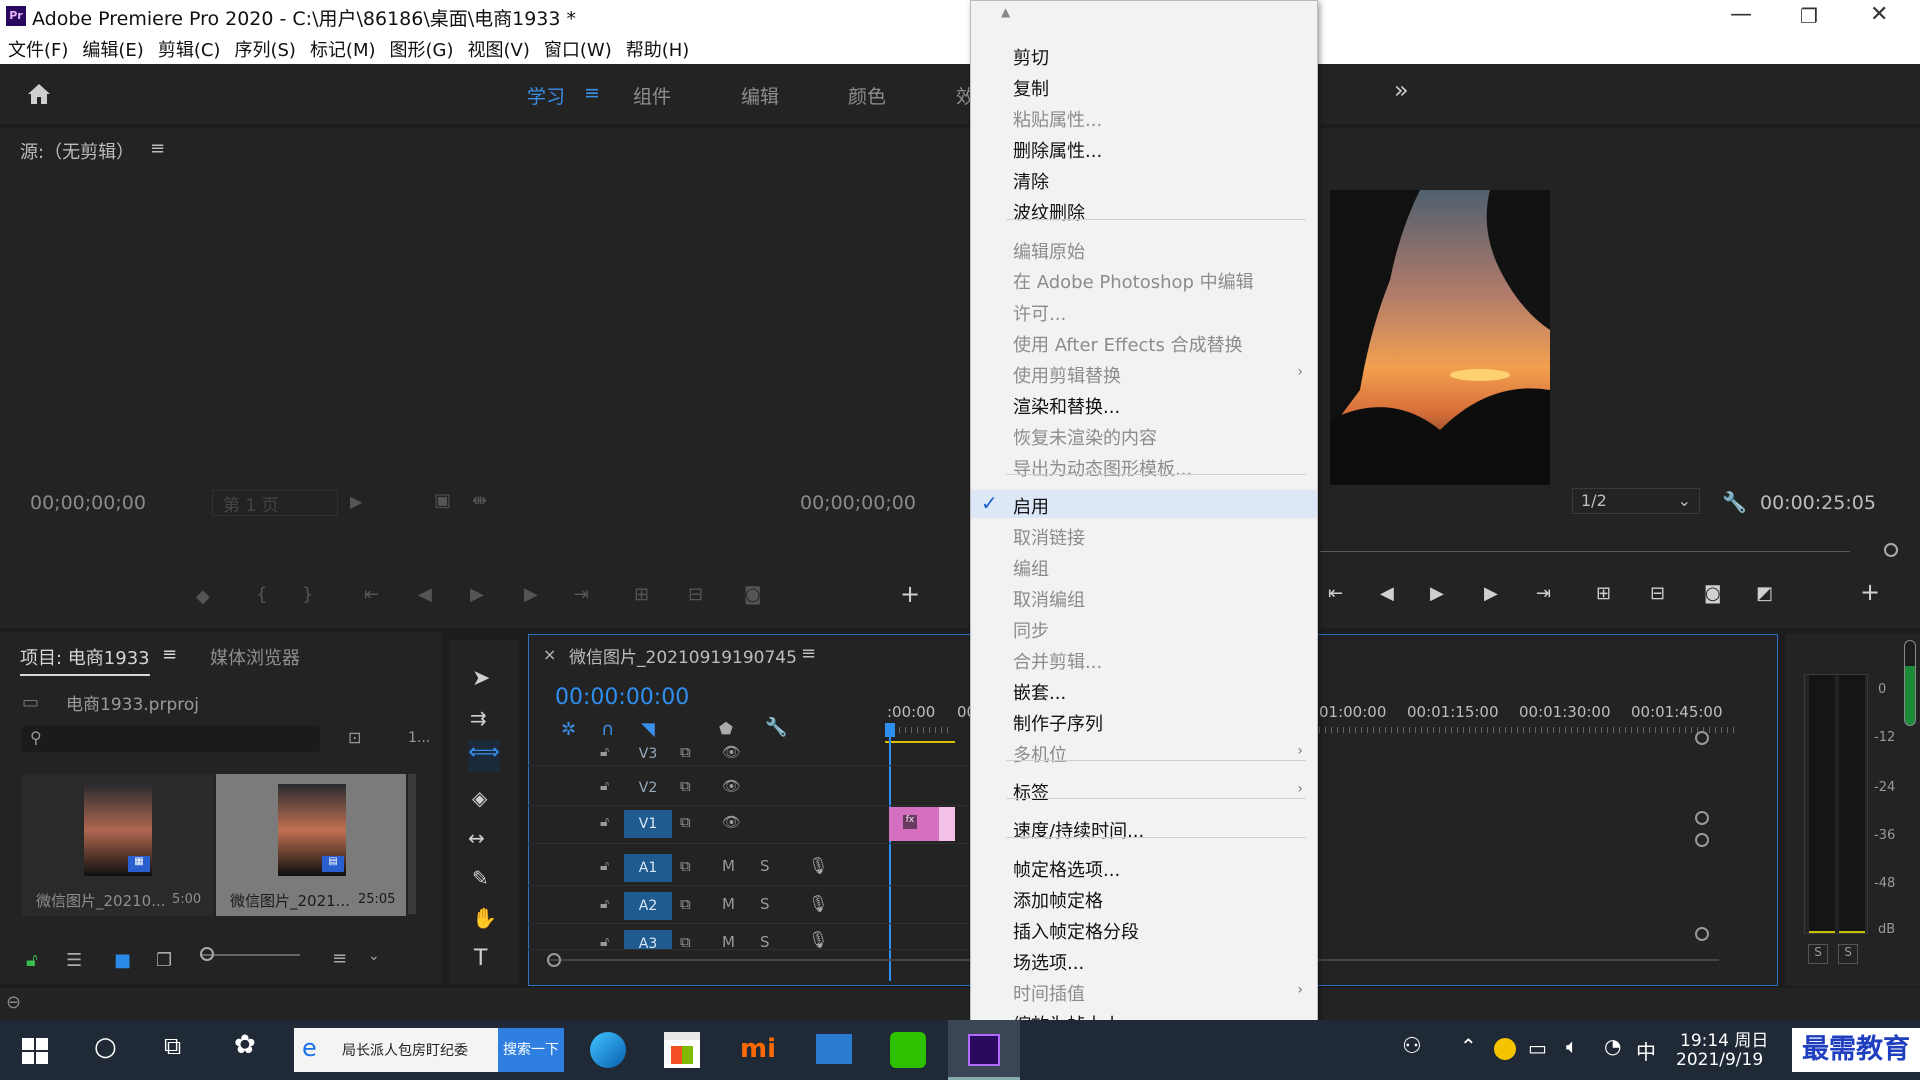  I want to click on lift-icon: ⊞, so click(1603, 593).